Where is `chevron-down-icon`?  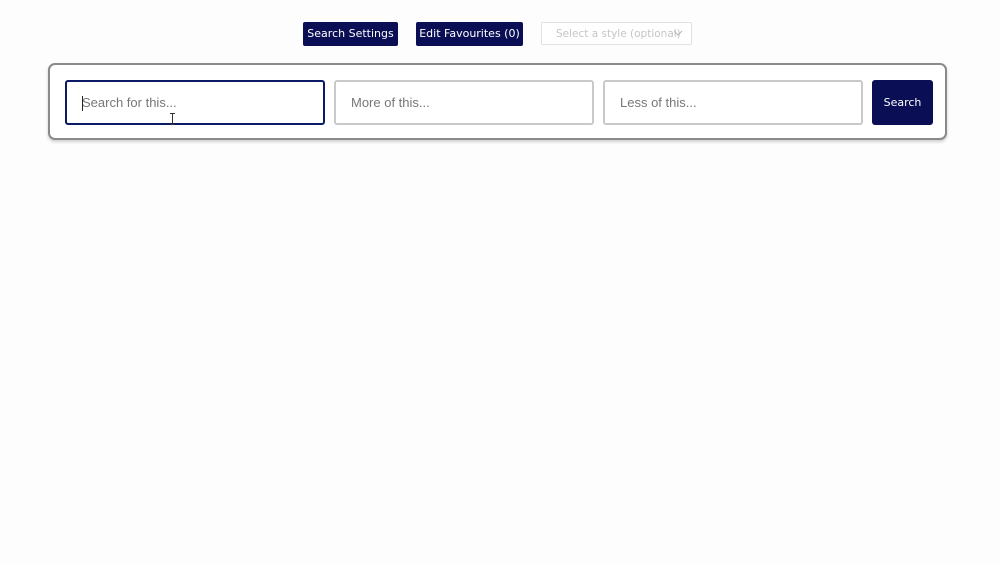
chevron-down-icon is located at coordinates (678, 33).